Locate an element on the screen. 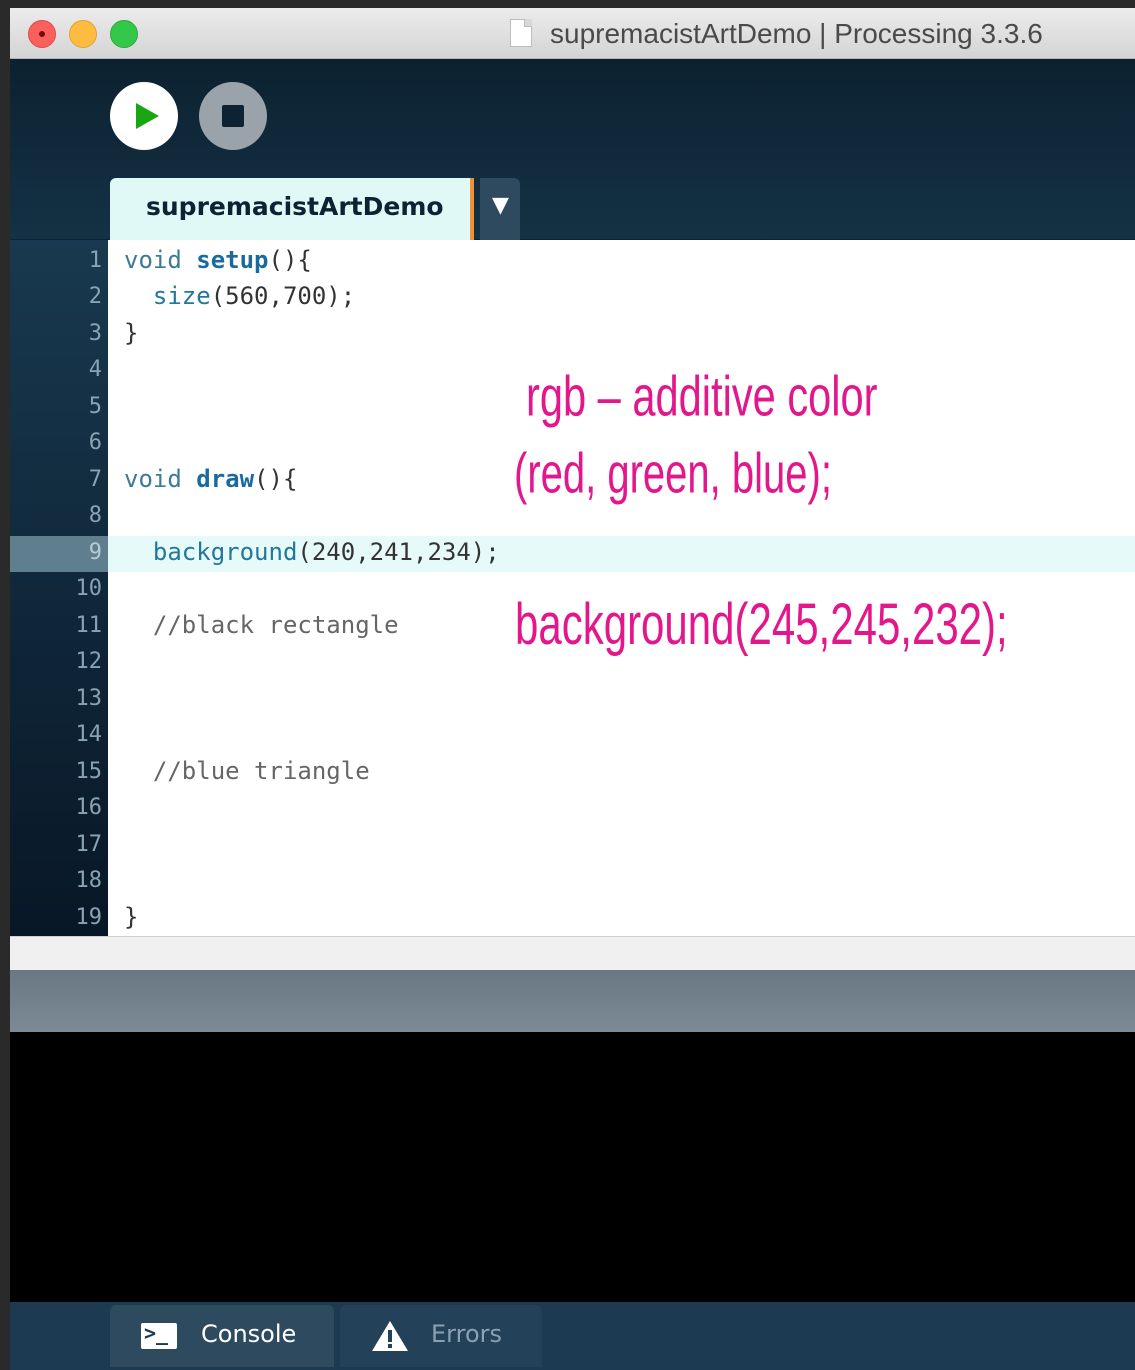 The width and height of the screenshot is (1135, 1370). tab-supremacistartdemo: supremacistArtDemo is located at coordinates (292, 209).